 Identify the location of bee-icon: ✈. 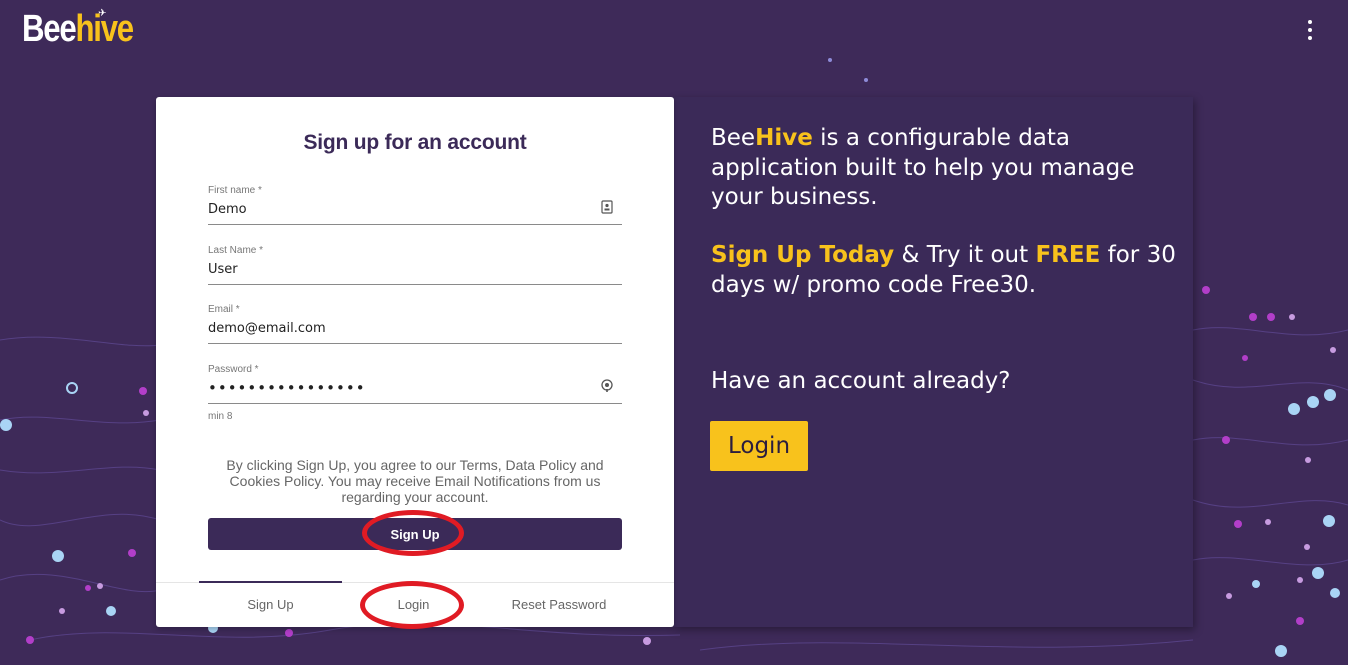
(102, 13).